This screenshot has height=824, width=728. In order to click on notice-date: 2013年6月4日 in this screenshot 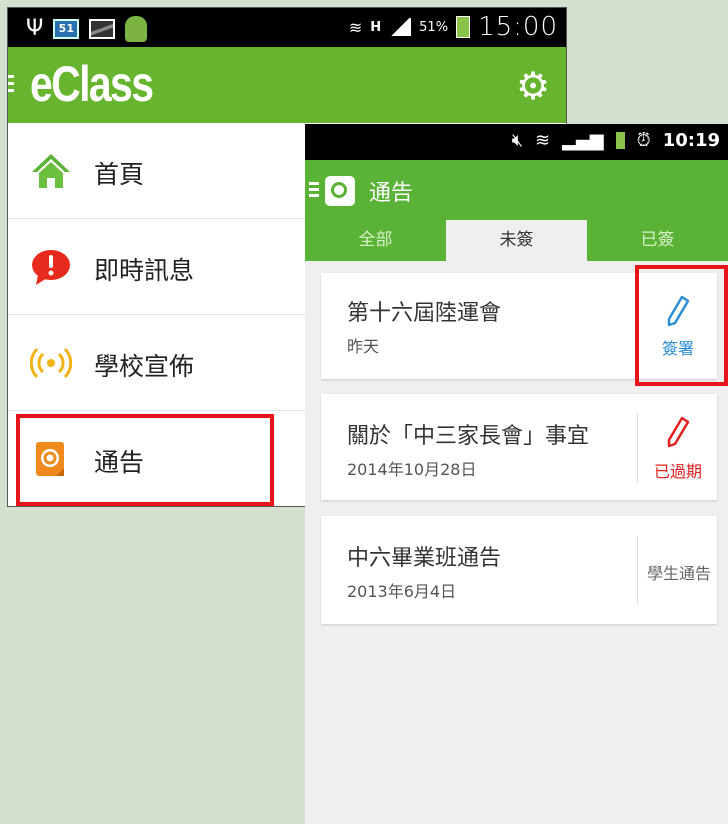, I will do `click(402, 591)`.